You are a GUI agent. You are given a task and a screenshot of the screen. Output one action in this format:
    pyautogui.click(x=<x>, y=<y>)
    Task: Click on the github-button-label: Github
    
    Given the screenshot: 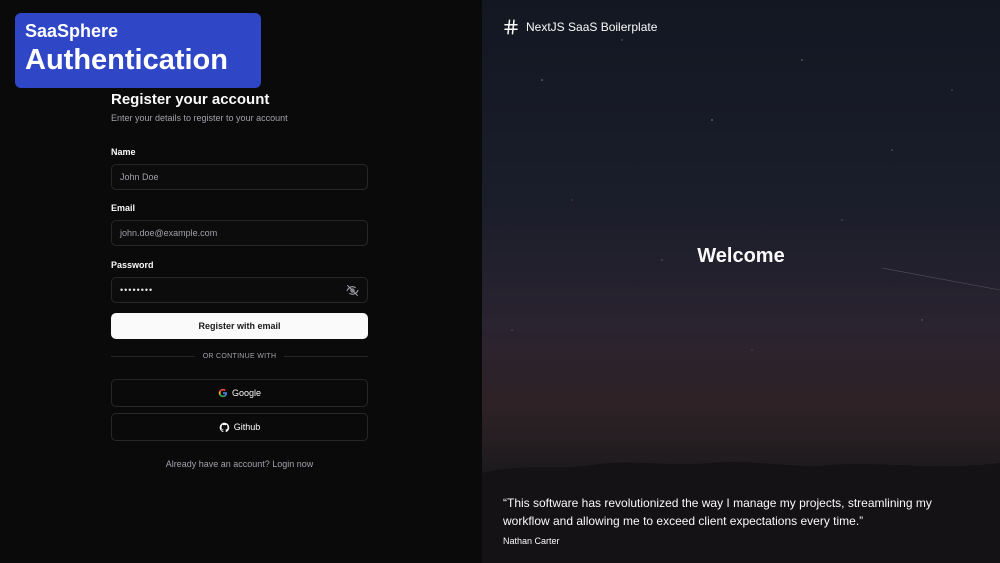 What is the action you would take?
    pyautogui.click(x=247, y=427)
    